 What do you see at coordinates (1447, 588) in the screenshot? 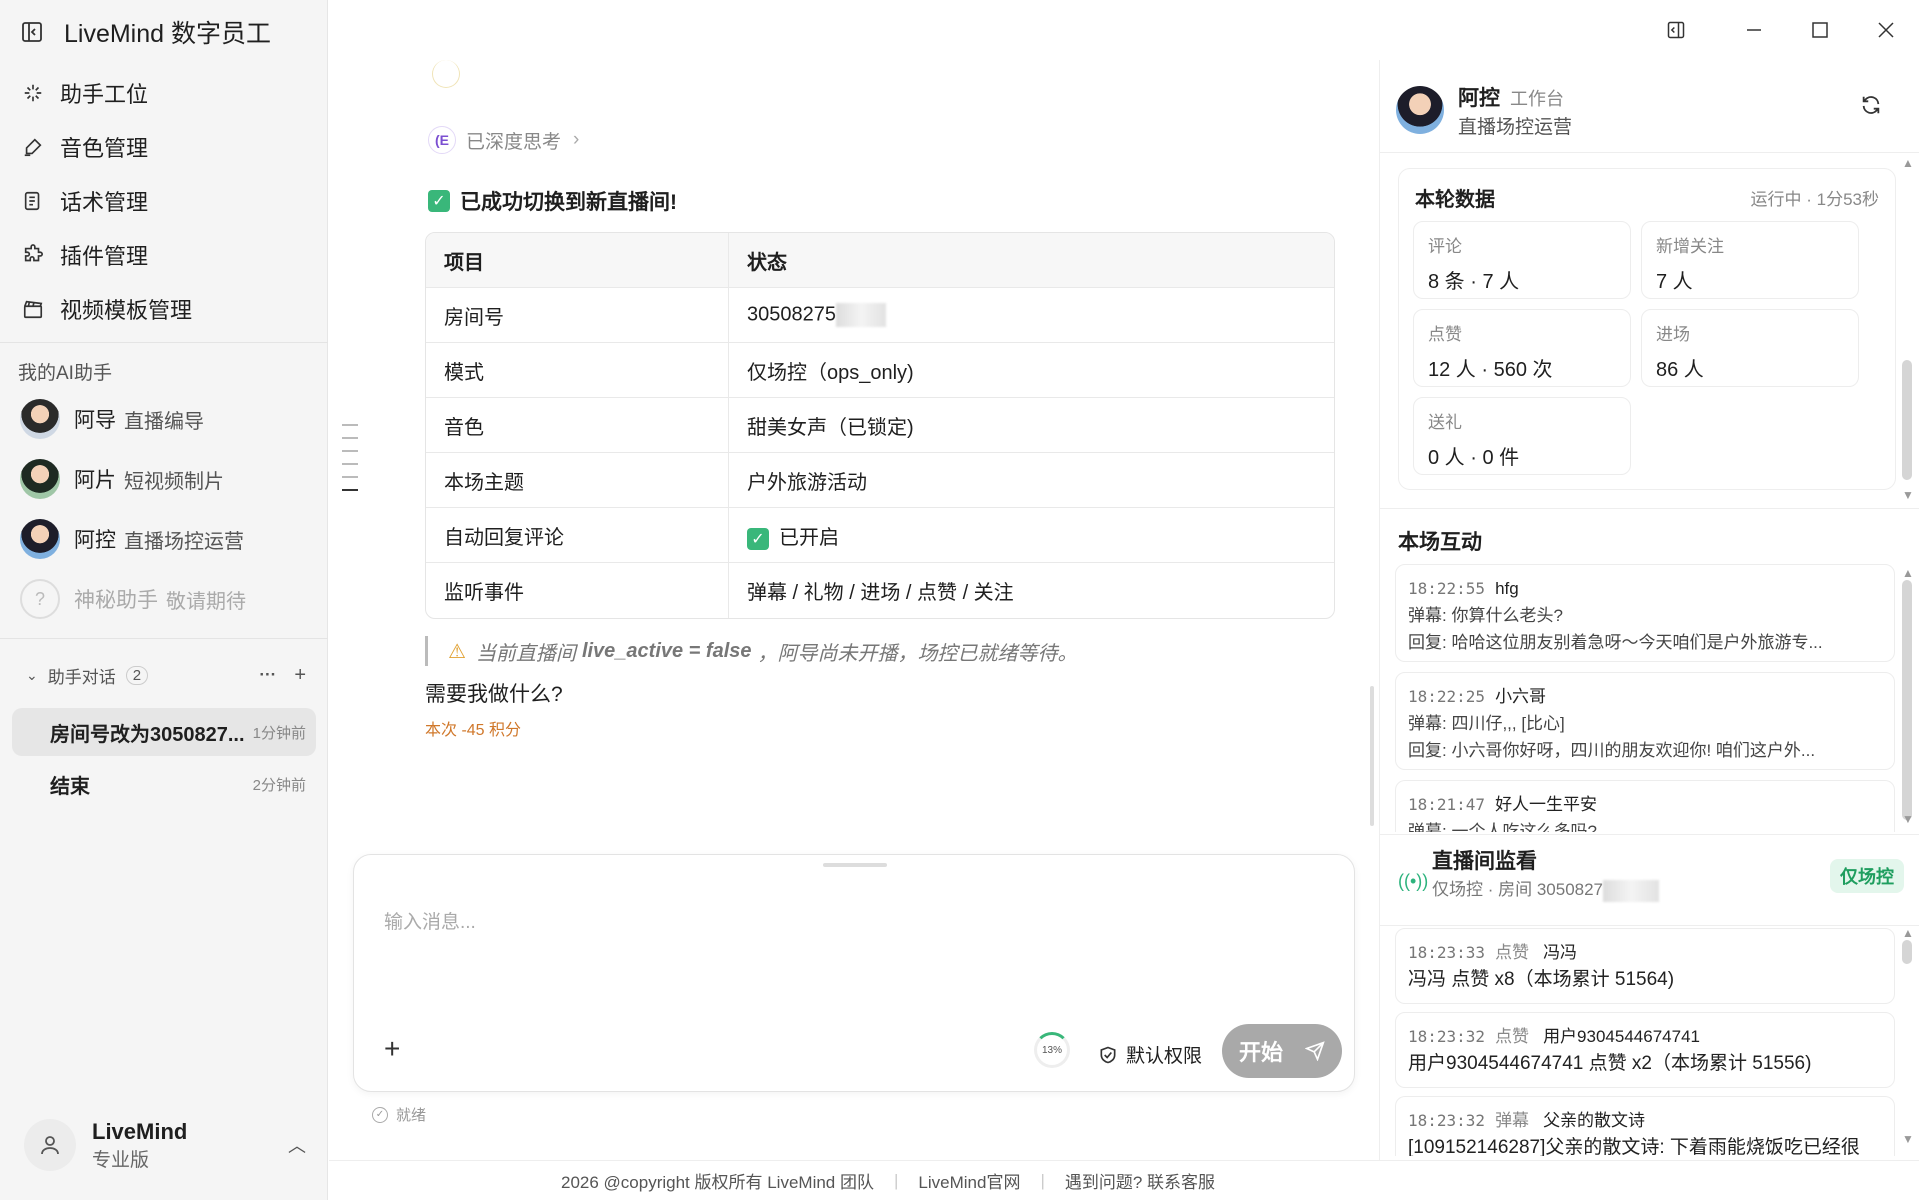
I see `event-time: 18:22:55` at bounding box center [1447, 588].